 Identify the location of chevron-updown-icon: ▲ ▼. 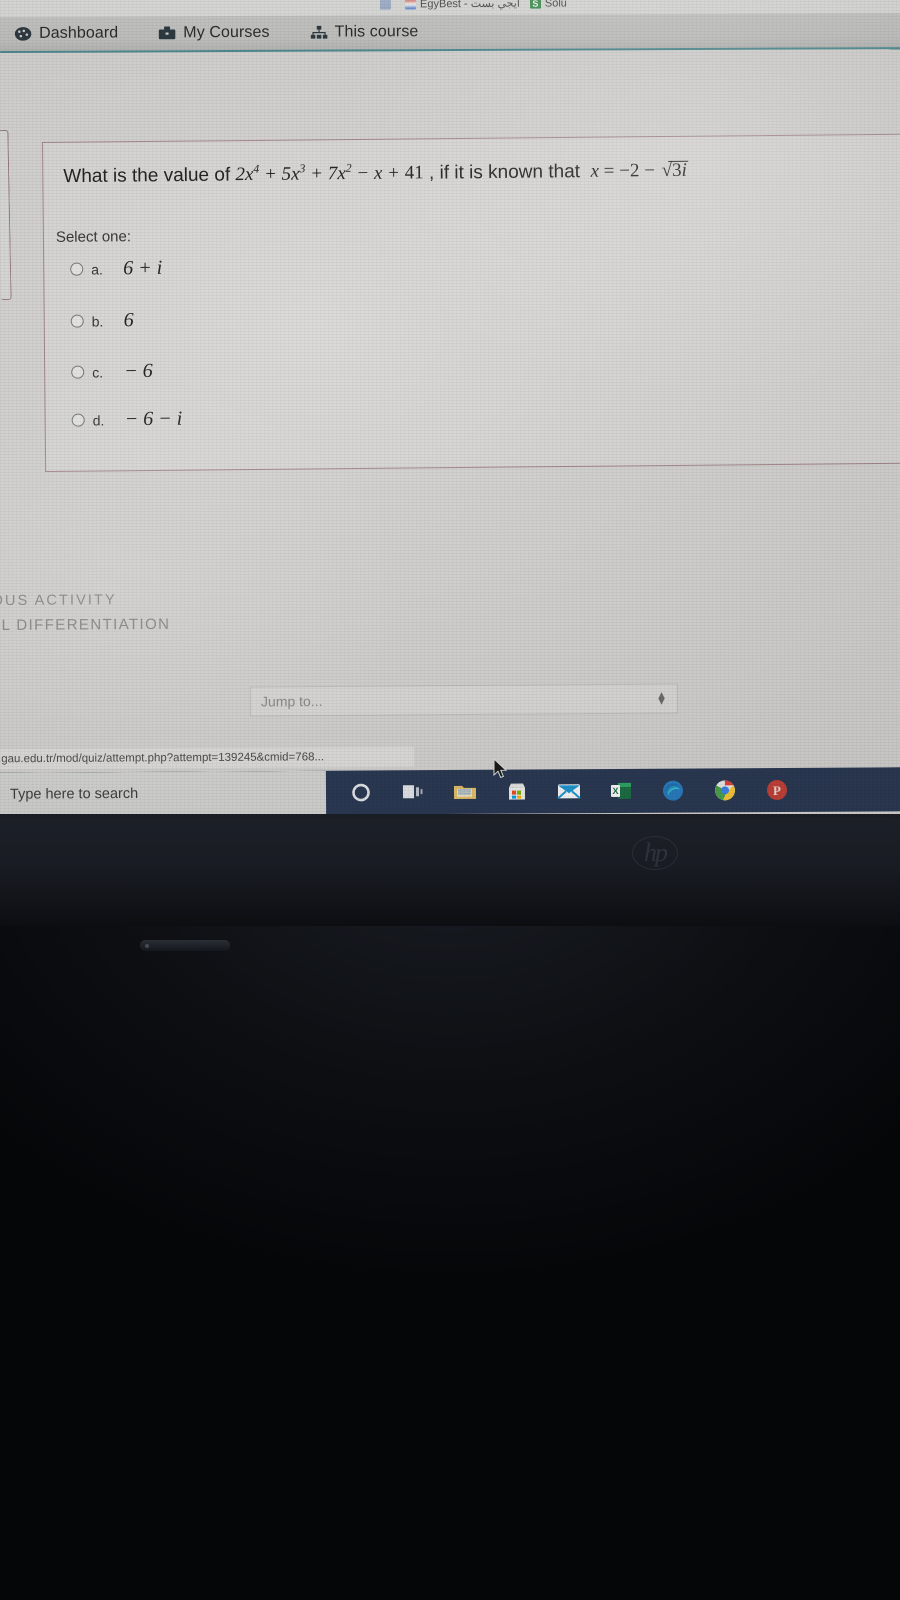
(662, 698).